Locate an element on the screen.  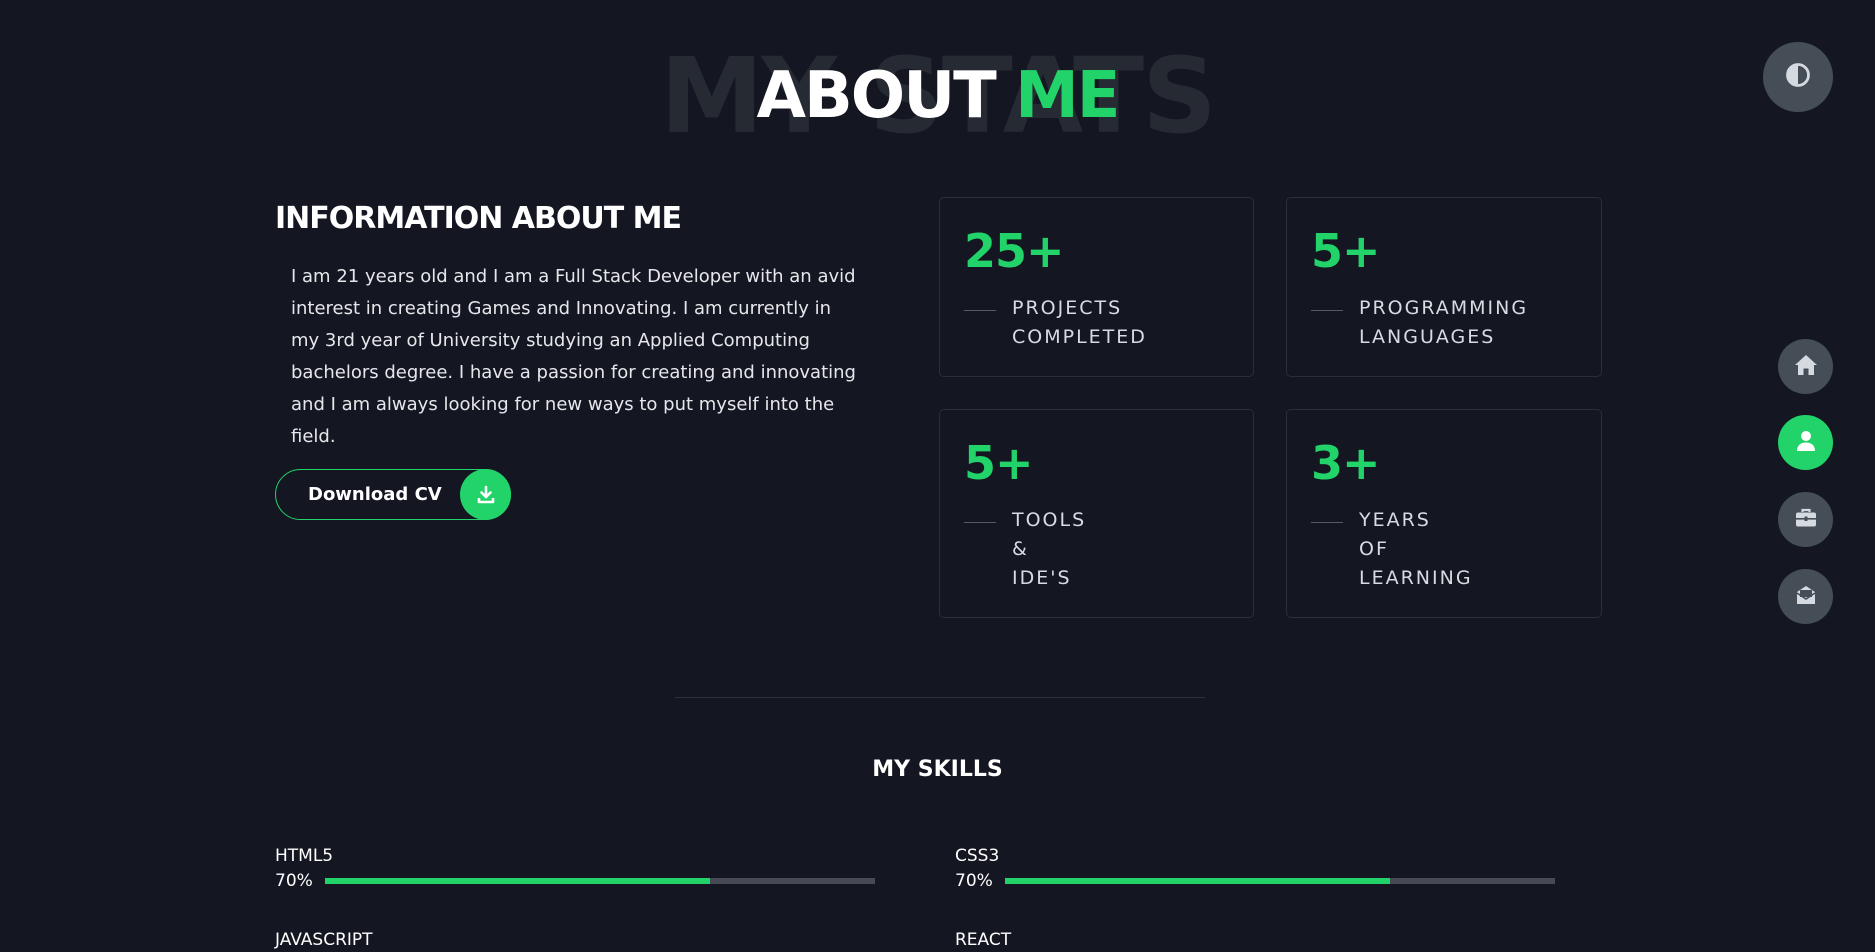
skill-html5: HTML5 70% is located at coordinates (575, 868).